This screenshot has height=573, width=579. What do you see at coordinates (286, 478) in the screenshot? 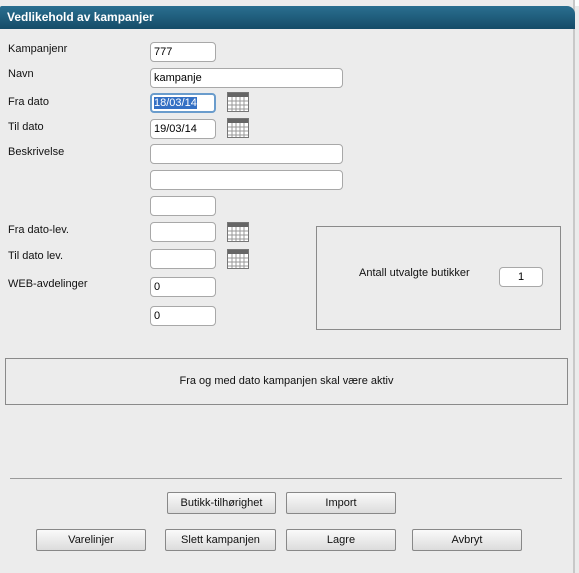
I see `separator` at bounding box center [286, 478].